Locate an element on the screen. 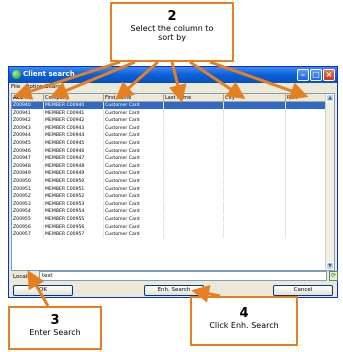 The width and height of the screenshot is (343, 352). arrow-to-first-name-header is located at coordinates (137, 80).